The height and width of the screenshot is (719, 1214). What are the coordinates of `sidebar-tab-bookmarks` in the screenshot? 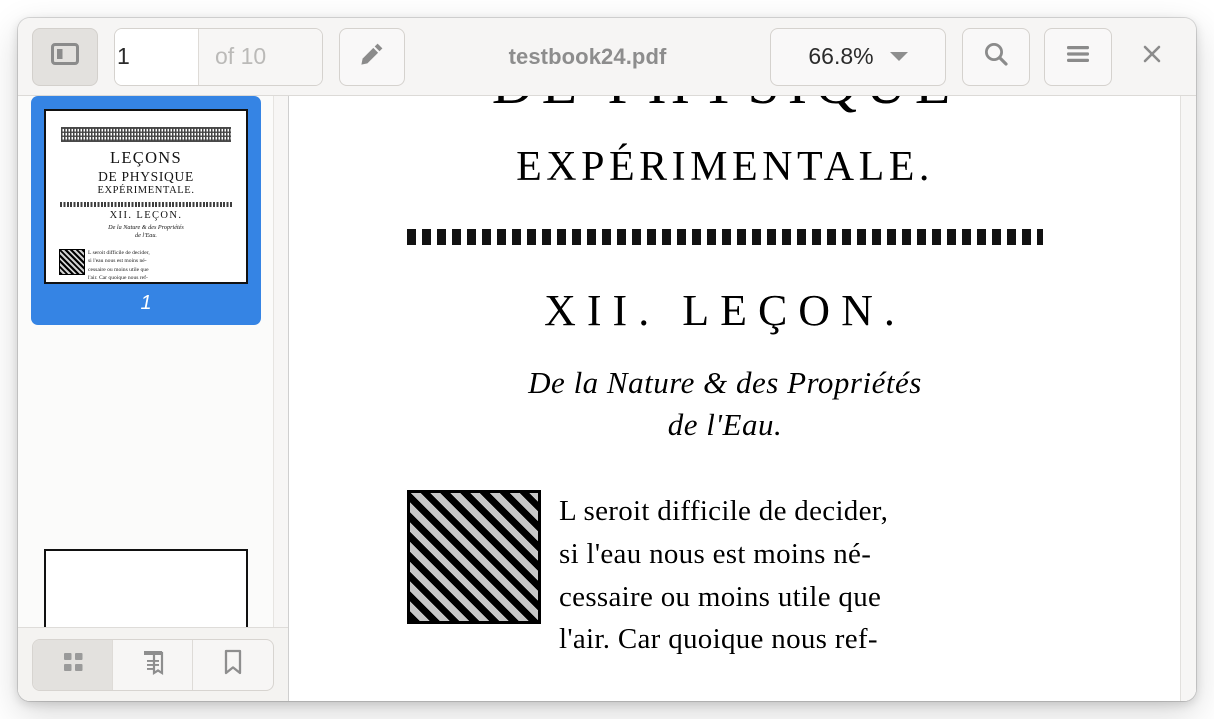 It's located at (233, 665).